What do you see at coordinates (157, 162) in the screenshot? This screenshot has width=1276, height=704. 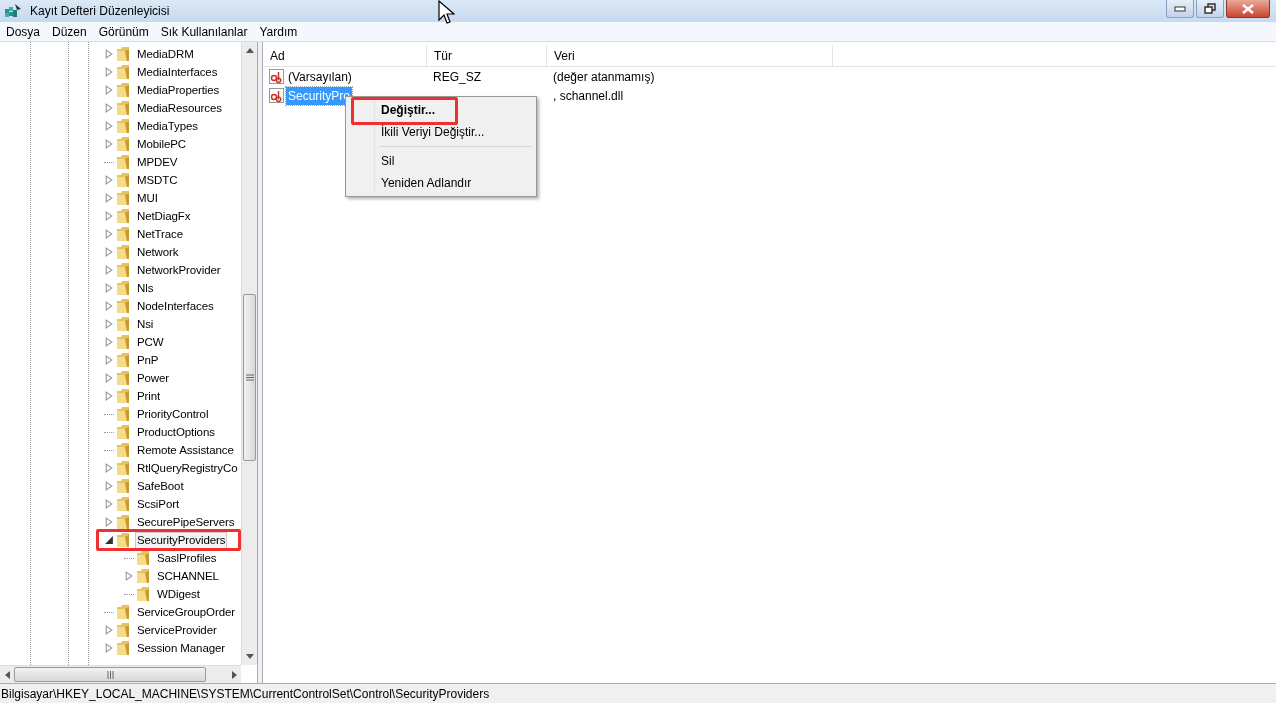 I see `tree-item: MPDEV` at bounding box center [157, 162].